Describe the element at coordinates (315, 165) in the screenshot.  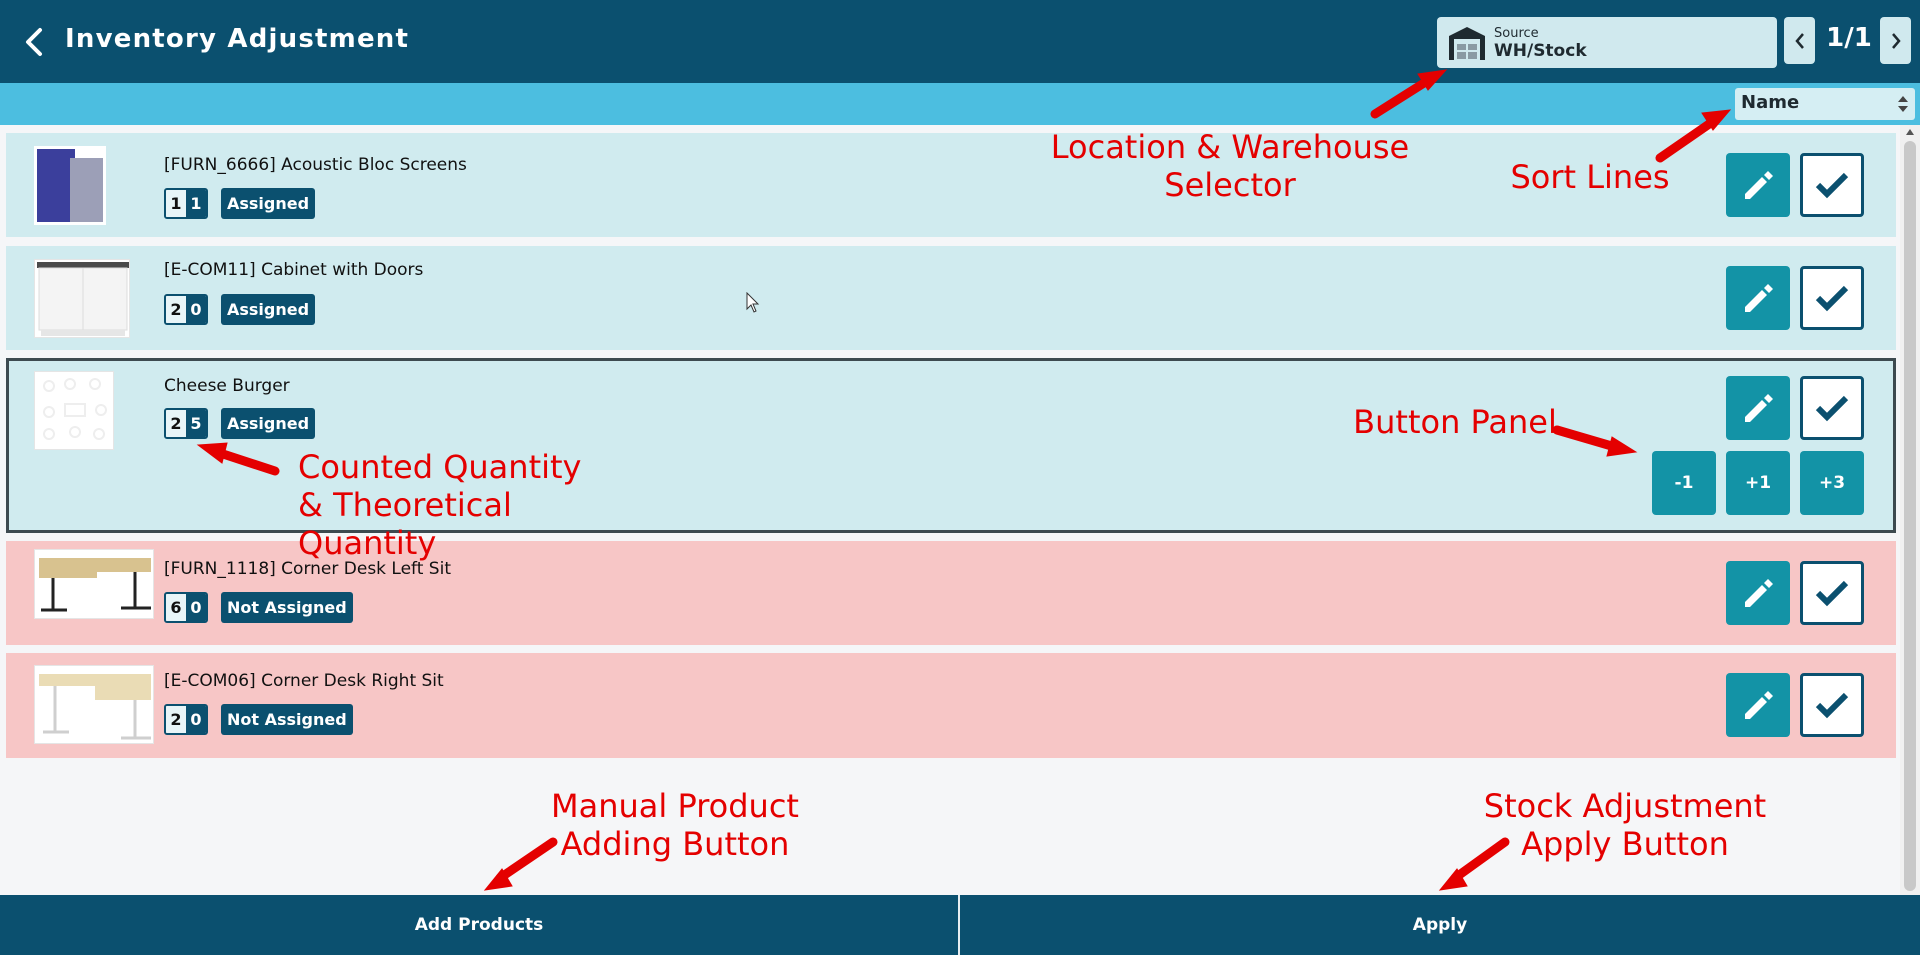
I see `product-name: [FURN_6666] Acoustic Bloc Screens` at that location.